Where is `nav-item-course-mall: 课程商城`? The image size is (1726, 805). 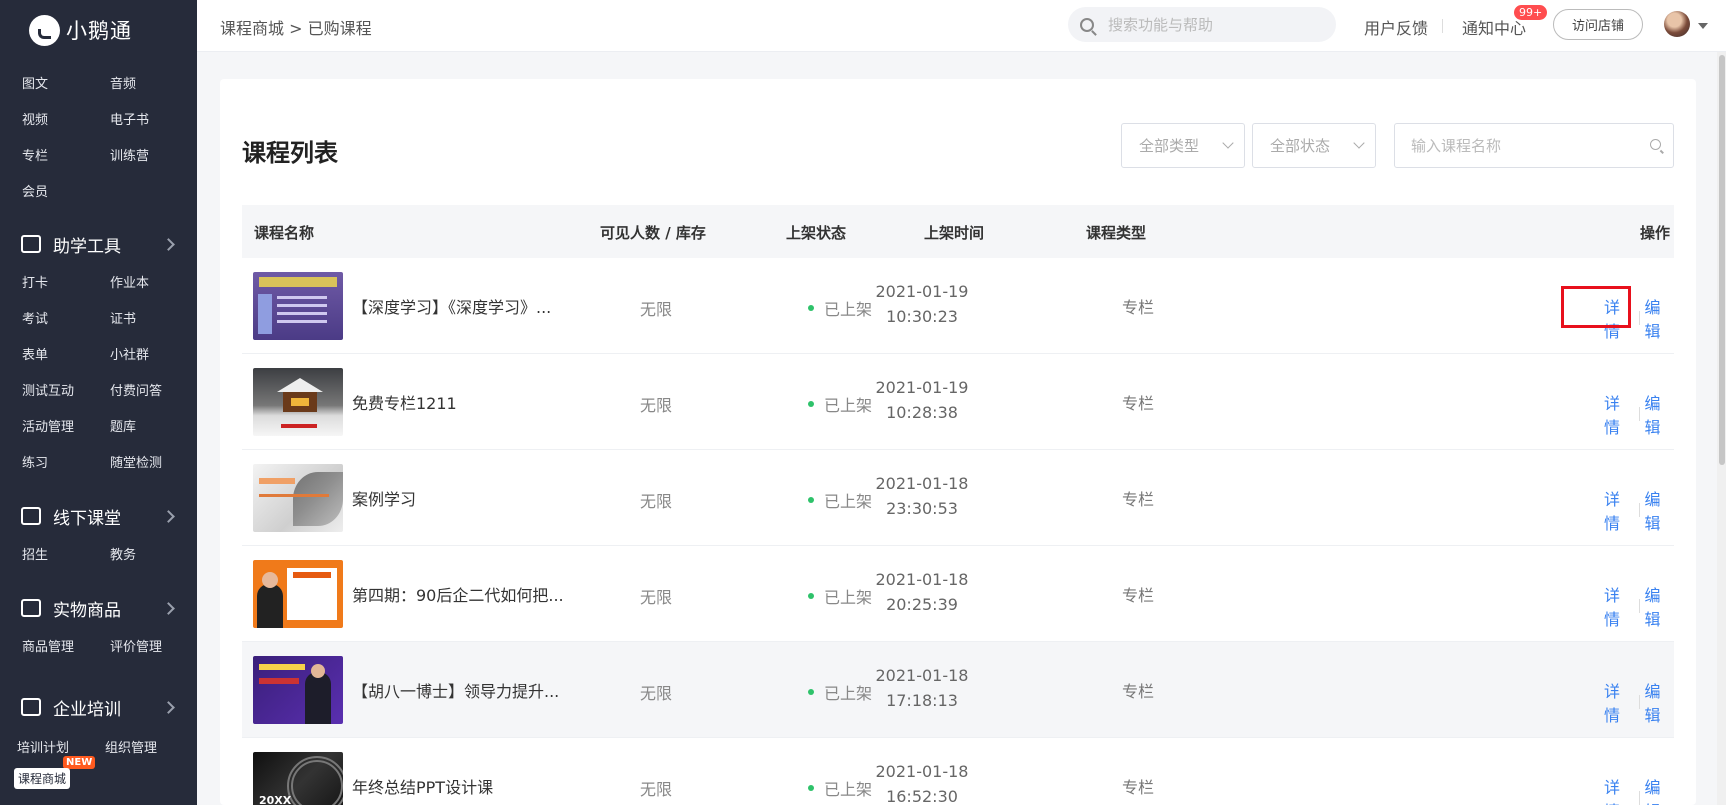 nav-item-course-mall: 课程商城 is located at coordinates (42, 778).